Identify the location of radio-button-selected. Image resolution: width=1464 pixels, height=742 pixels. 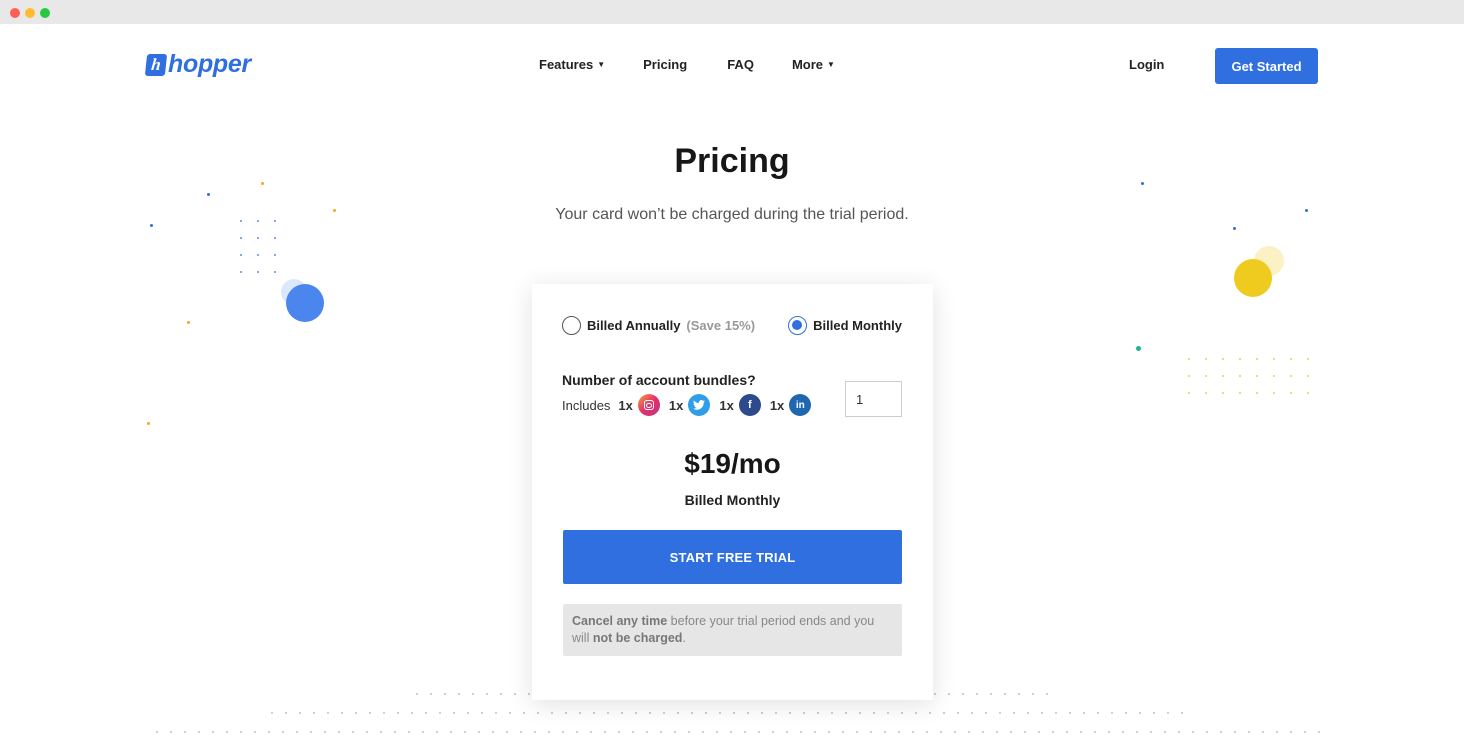
(798, 325).